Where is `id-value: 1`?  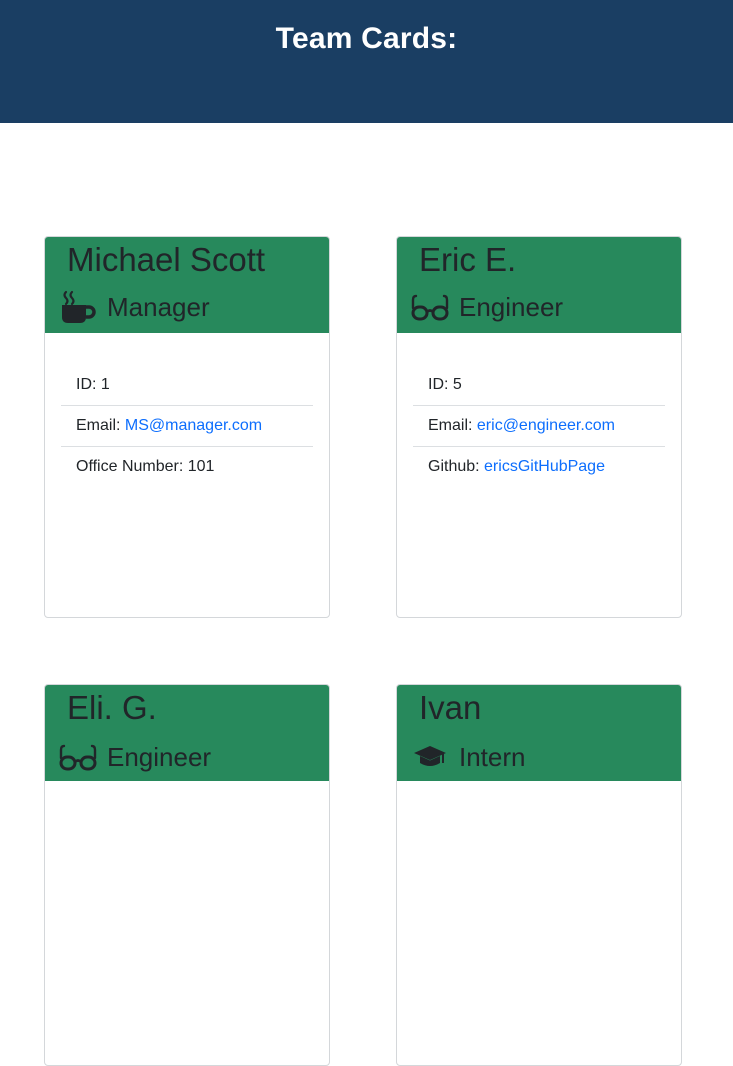 id-value: 1 is located at coordinates (105, 384).